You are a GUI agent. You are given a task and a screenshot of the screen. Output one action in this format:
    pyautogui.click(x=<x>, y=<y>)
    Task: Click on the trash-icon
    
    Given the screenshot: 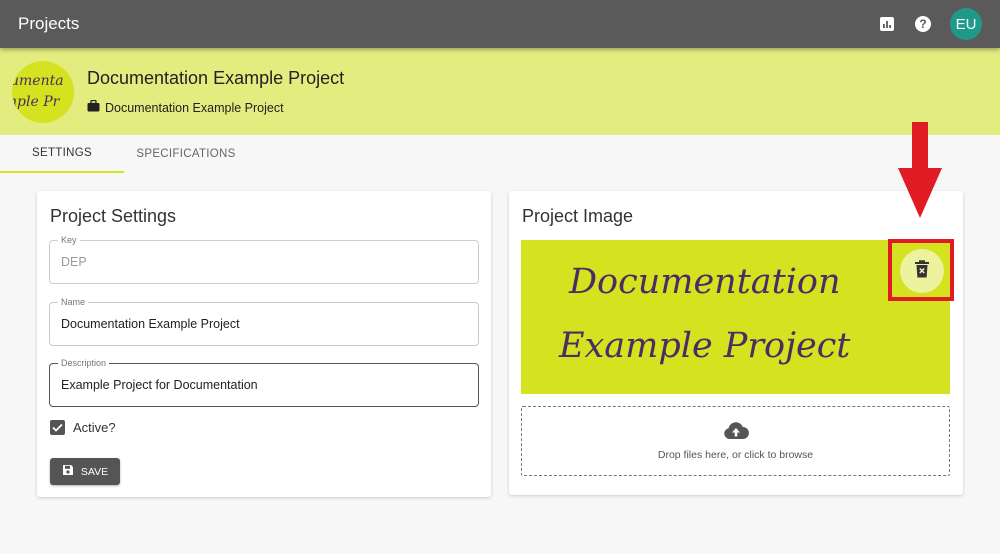 What is the action you would take?
    pyautogui.click(x=922, y=271)
    